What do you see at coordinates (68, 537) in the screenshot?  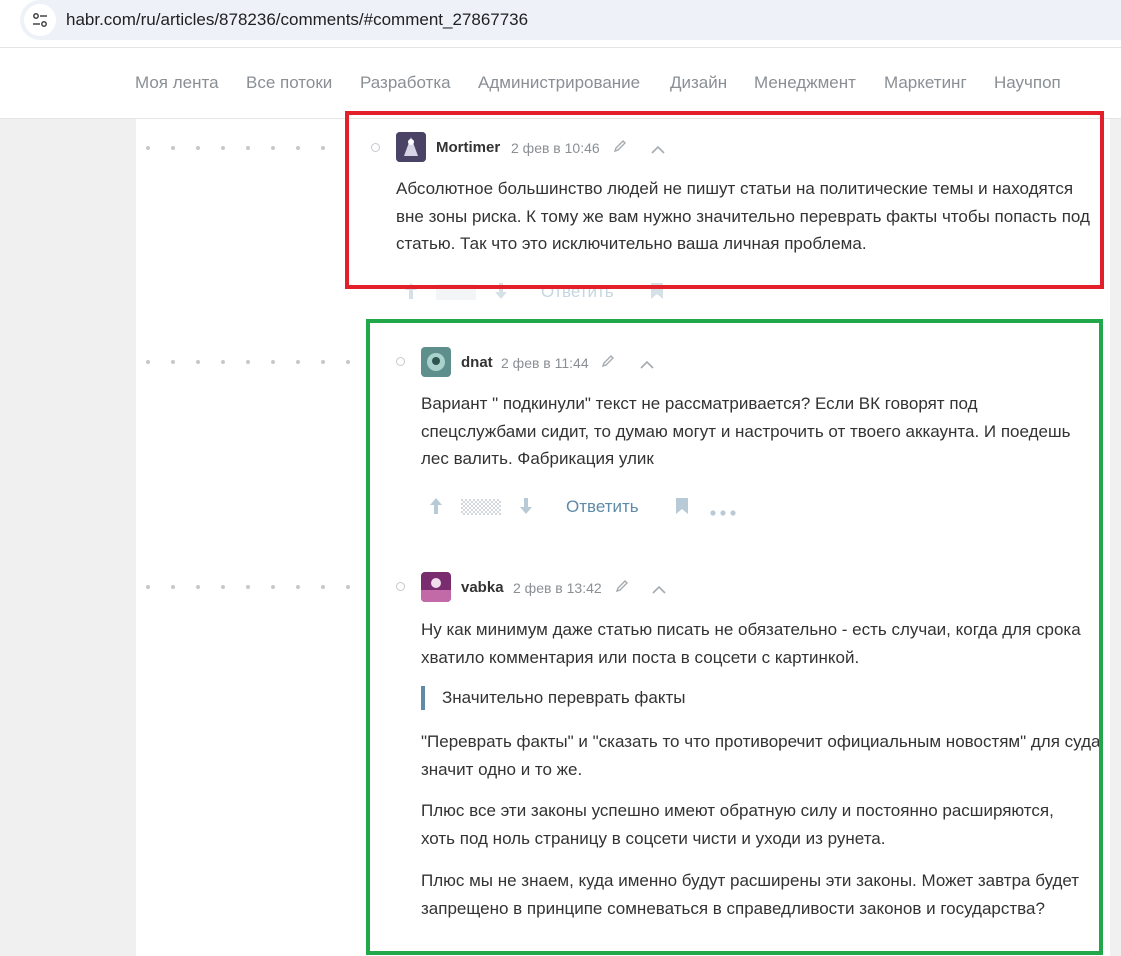 I see `left-gutter` at bounding box center [68, 537].